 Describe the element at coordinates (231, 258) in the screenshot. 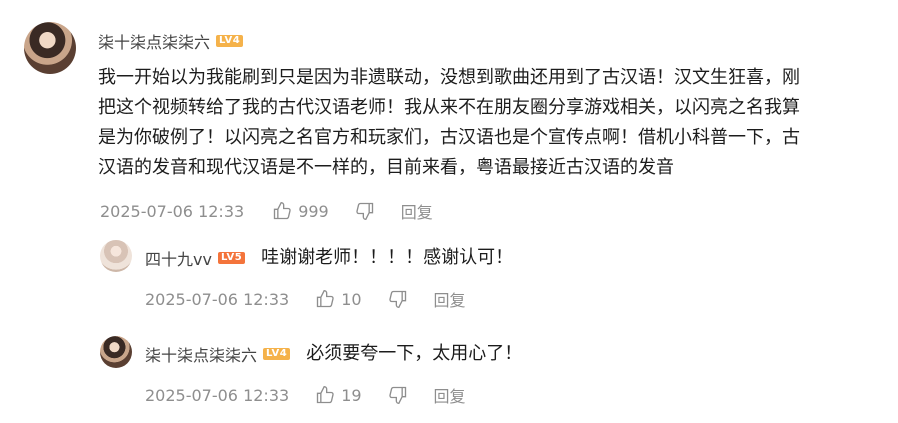

I see `level-badge: LV5` at that location.